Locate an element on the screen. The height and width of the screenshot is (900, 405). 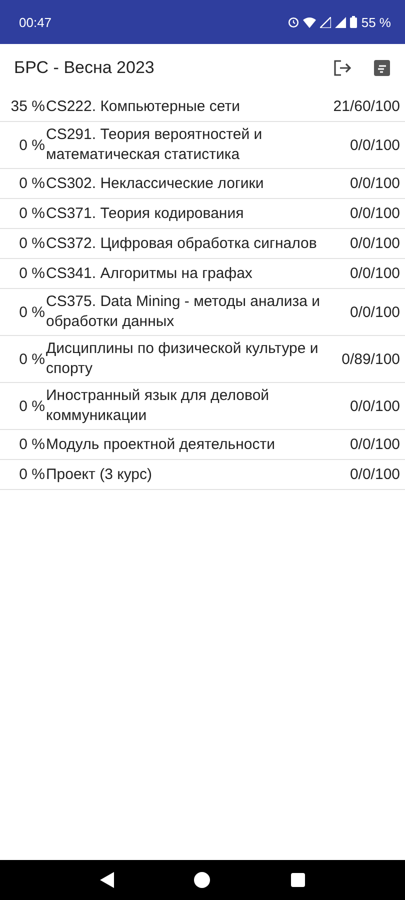
score-text: 21/60/100 is located at coordinates (366, 106).